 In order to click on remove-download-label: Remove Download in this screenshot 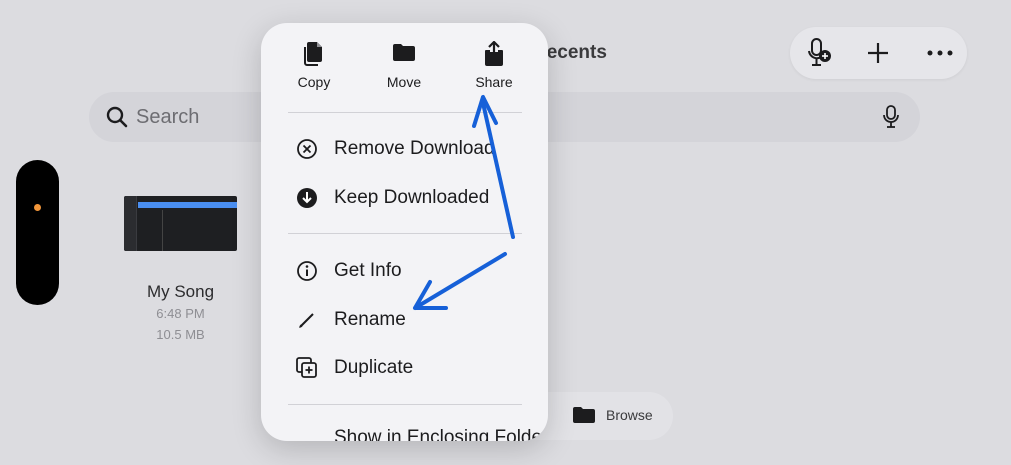, I will do `click(414, 148)`.